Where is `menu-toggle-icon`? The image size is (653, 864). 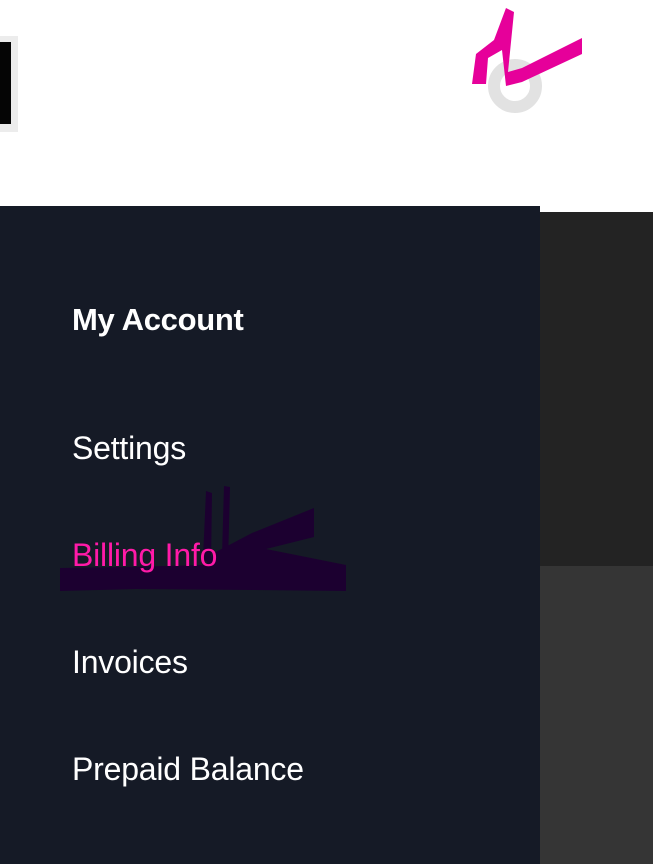 menu-toggle-icon is located at coordinates (5, 83).